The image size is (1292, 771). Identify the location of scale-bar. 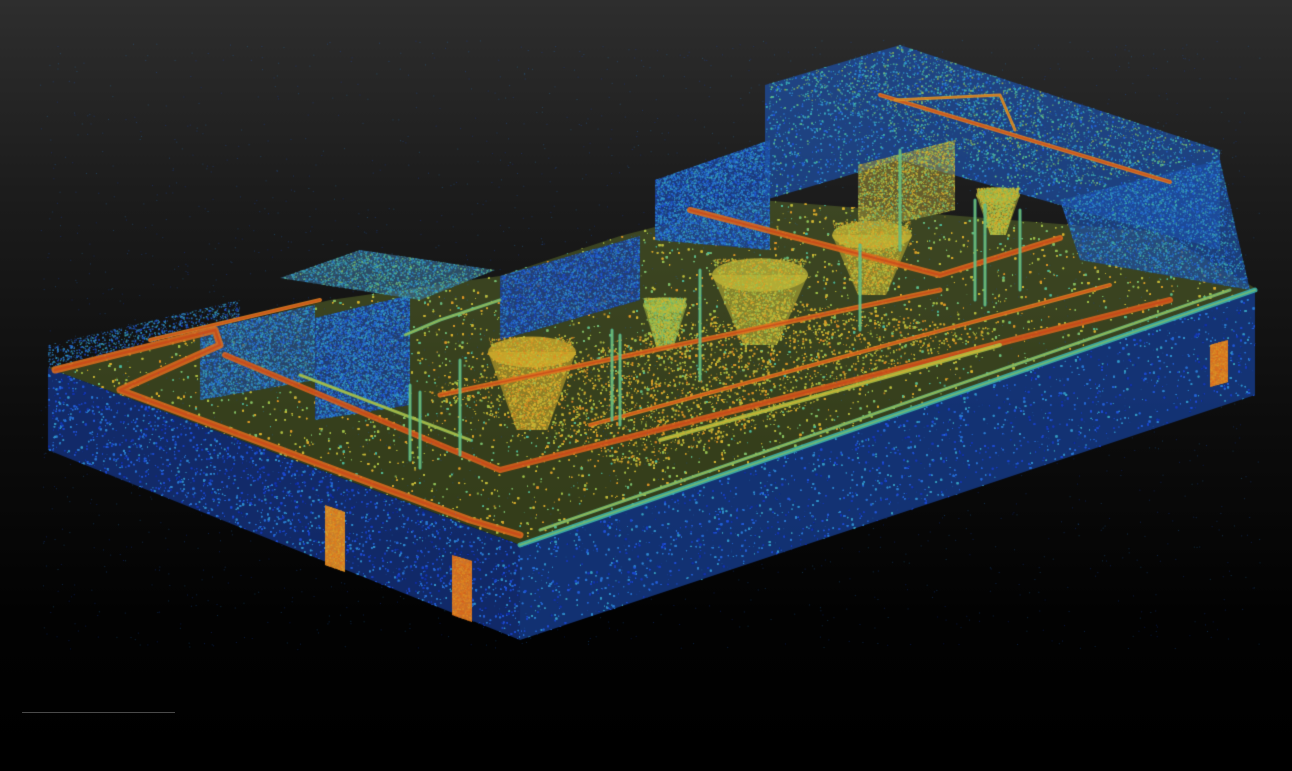
(98, 712).